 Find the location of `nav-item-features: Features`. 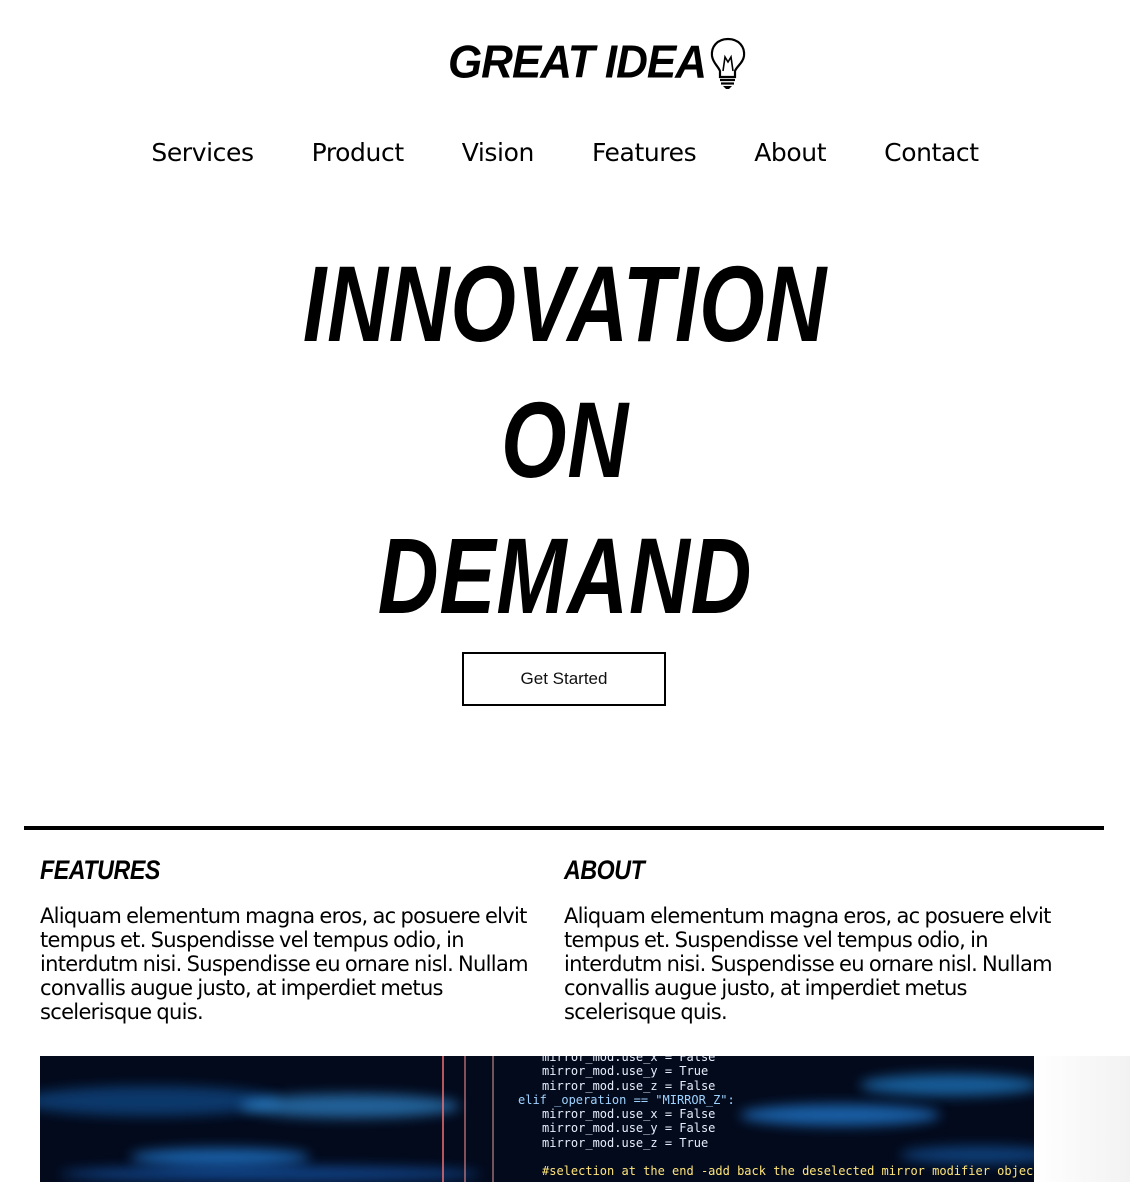

nav-item-features: Features is located at coordinates (644, 152).